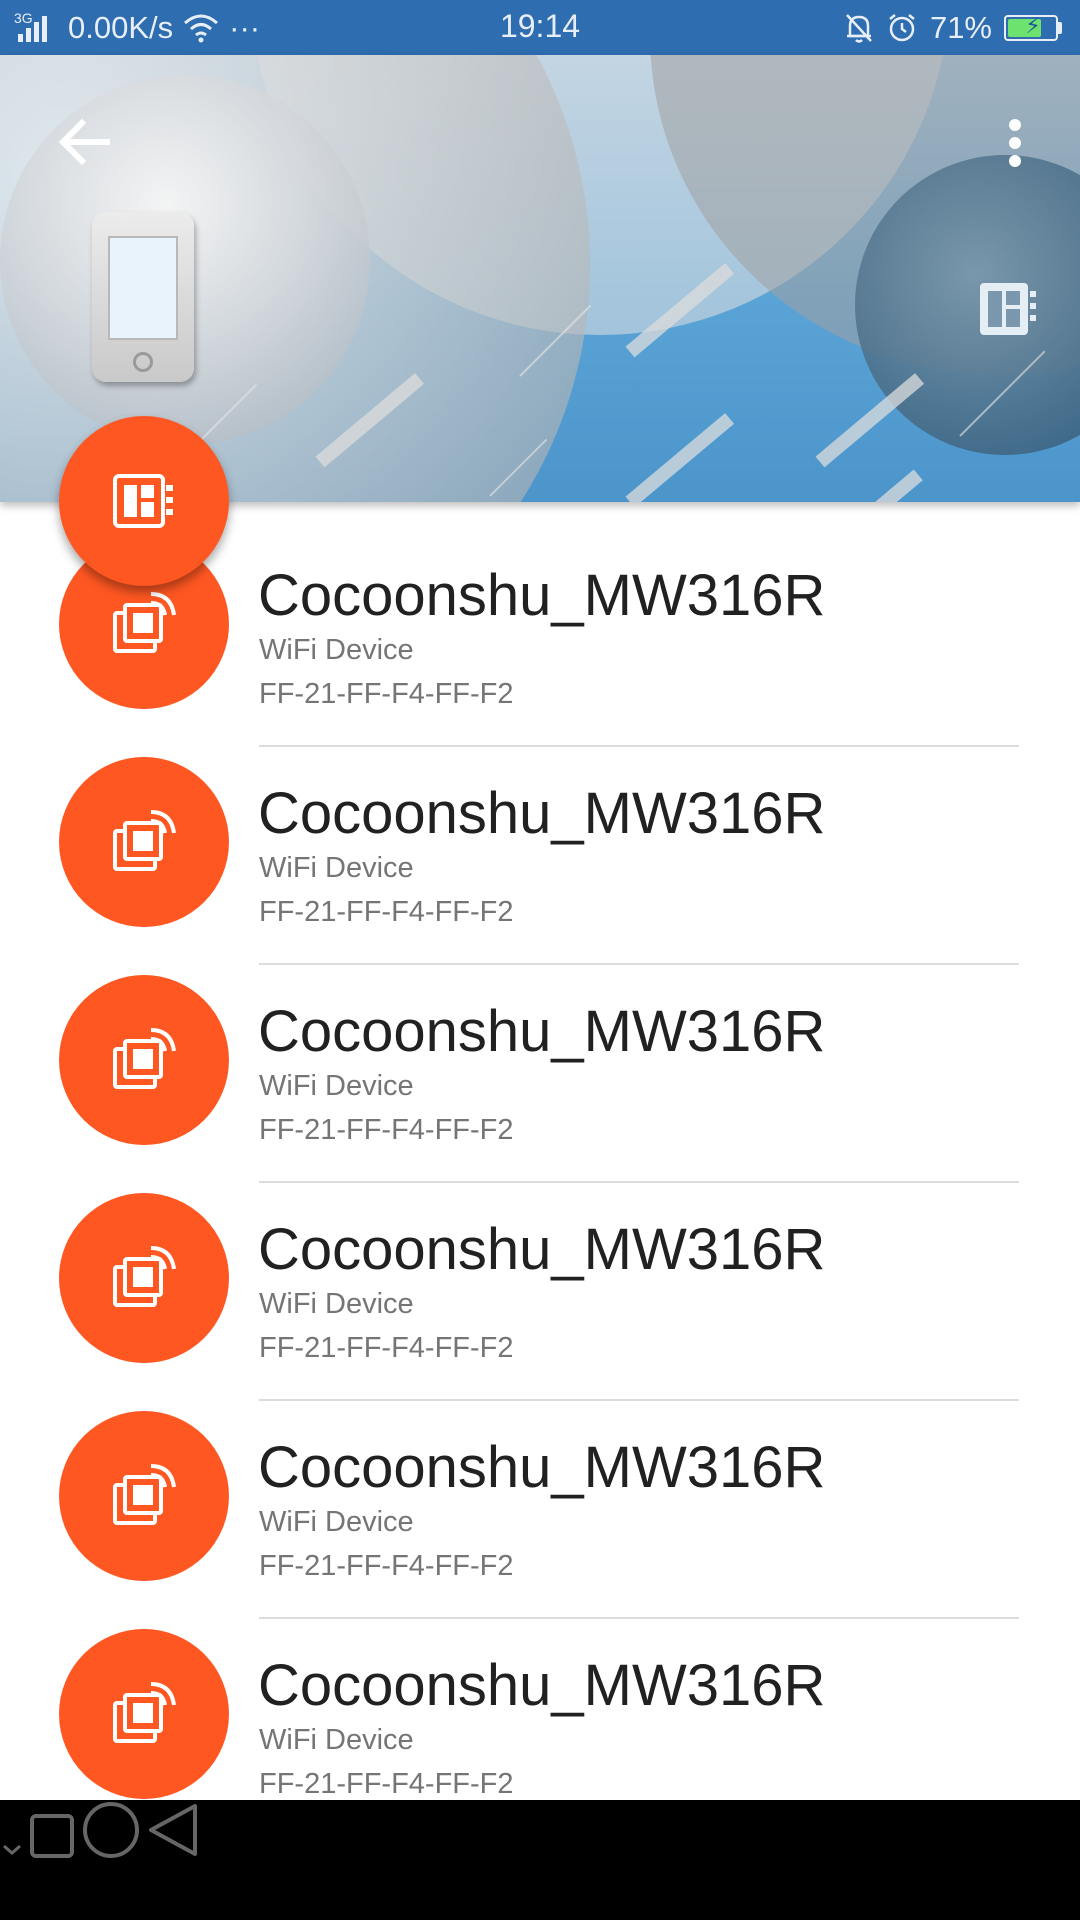 This screenshot has height=1920, width=1080. What do you see at coordinates (143, 297) in the screenshot?
I see `smartphone-icon` at bounding box center [143, 297].